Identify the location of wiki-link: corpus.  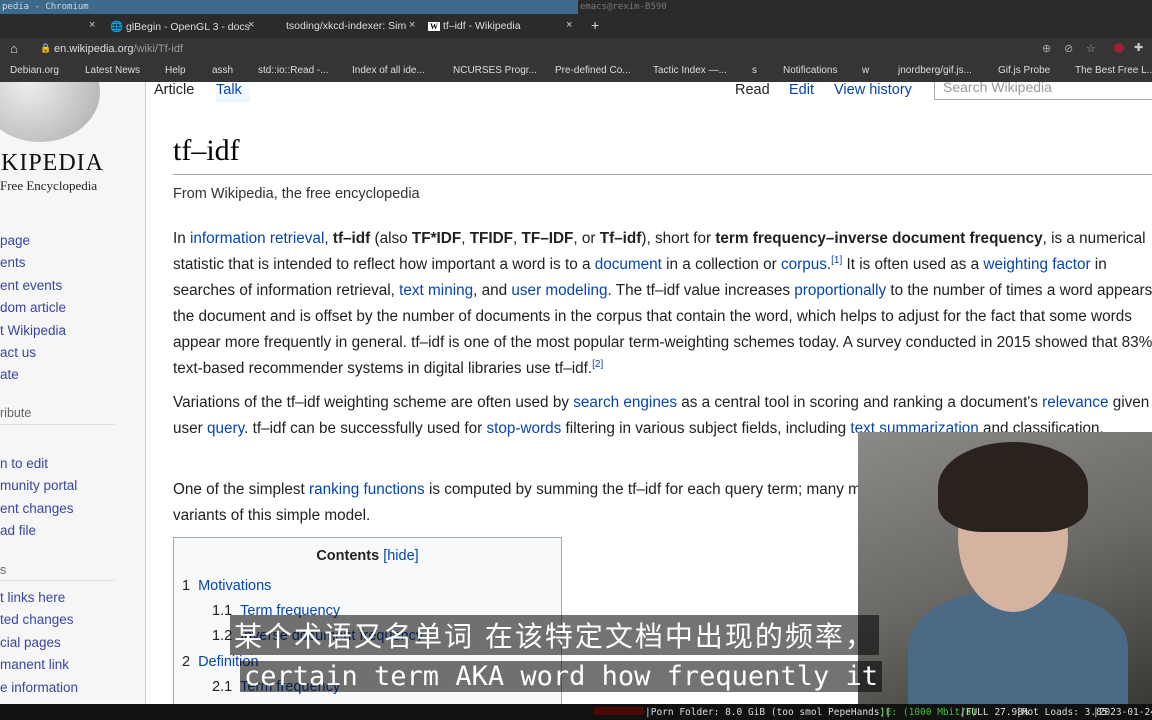
(804, 264).